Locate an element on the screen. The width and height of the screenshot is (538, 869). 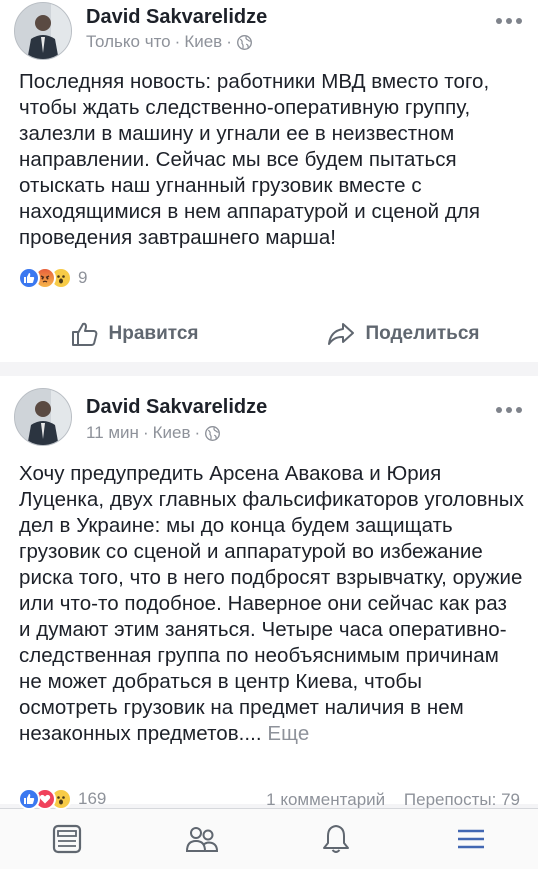
like-button: Нравится is located at coordinates (134, 334).